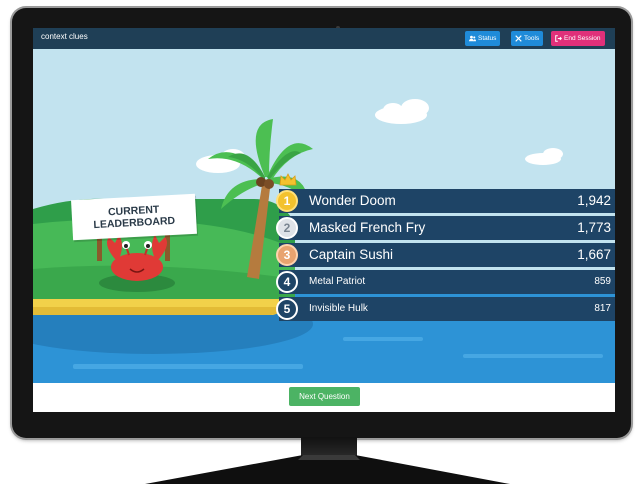 This screenshot has width=635, height=485. I want to click on bottom-bar: Next Question, so click(324, 397).